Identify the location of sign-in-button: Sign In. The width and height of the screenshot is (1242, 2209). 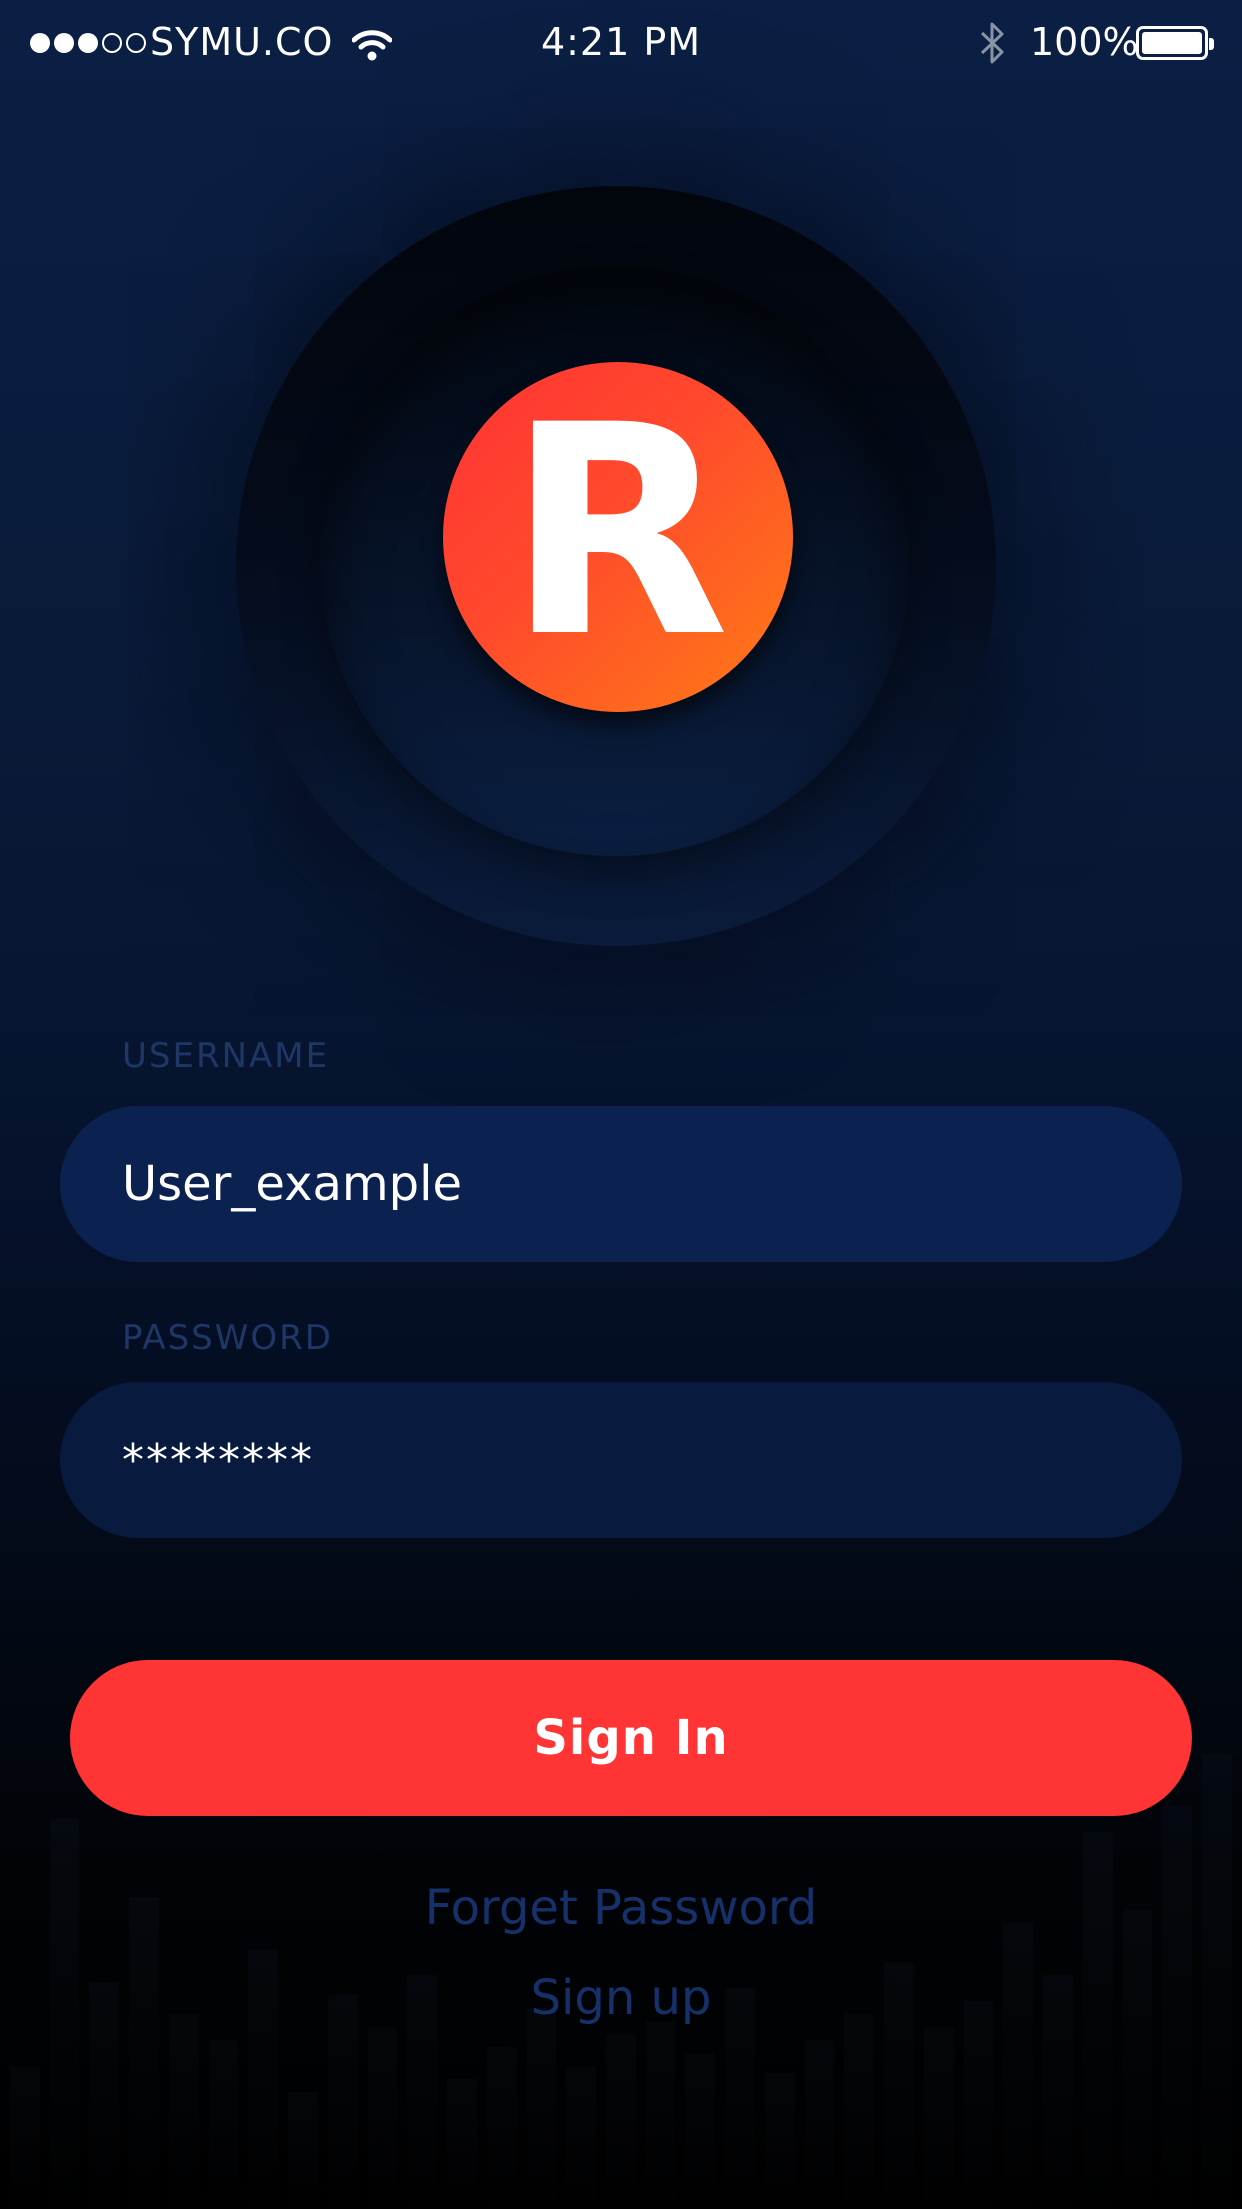
(631, 1738).